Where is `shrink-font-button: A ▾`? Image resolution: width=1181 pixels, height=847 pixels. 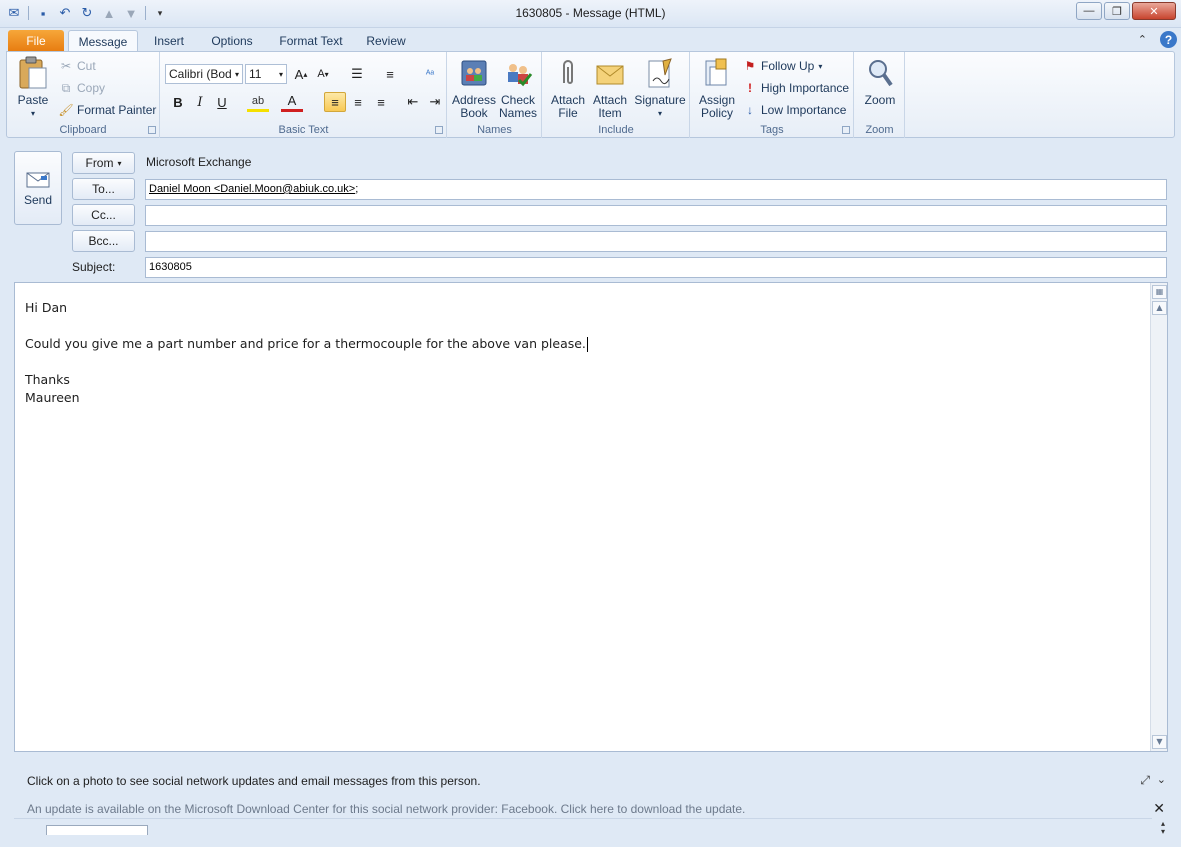
shrink-font-button: A ▾ is located at coordinates (323, 74).